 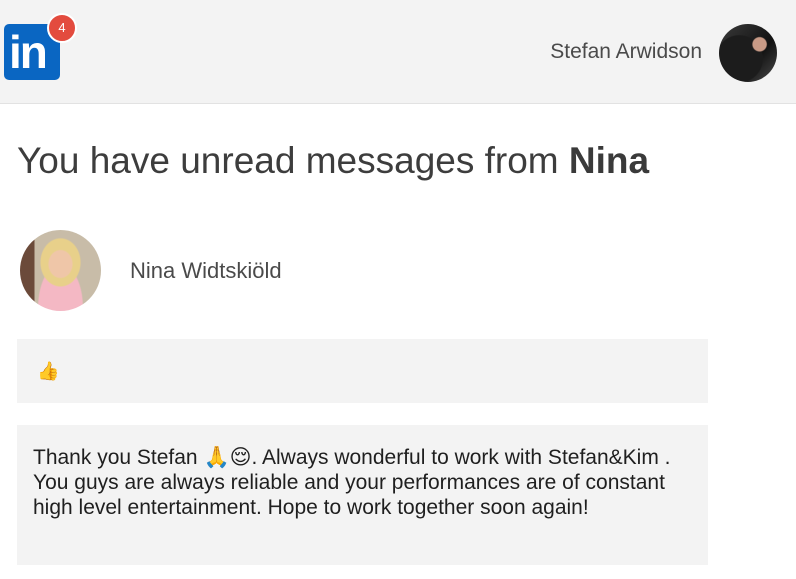 What do you see at coordinates (362, 371) in the screenshot?
I see `message-bubble: 👍` at bounding box center [362, 371].